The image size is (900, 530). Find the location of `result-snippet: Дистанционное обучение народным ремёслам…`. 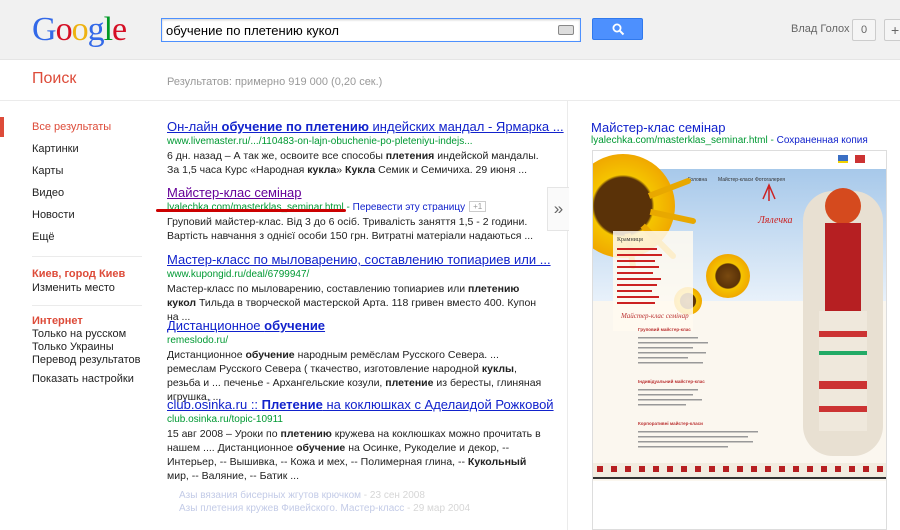

result-snippet: Дистанционное обучение народным ремёслам… is located at coordinates (357, 376).